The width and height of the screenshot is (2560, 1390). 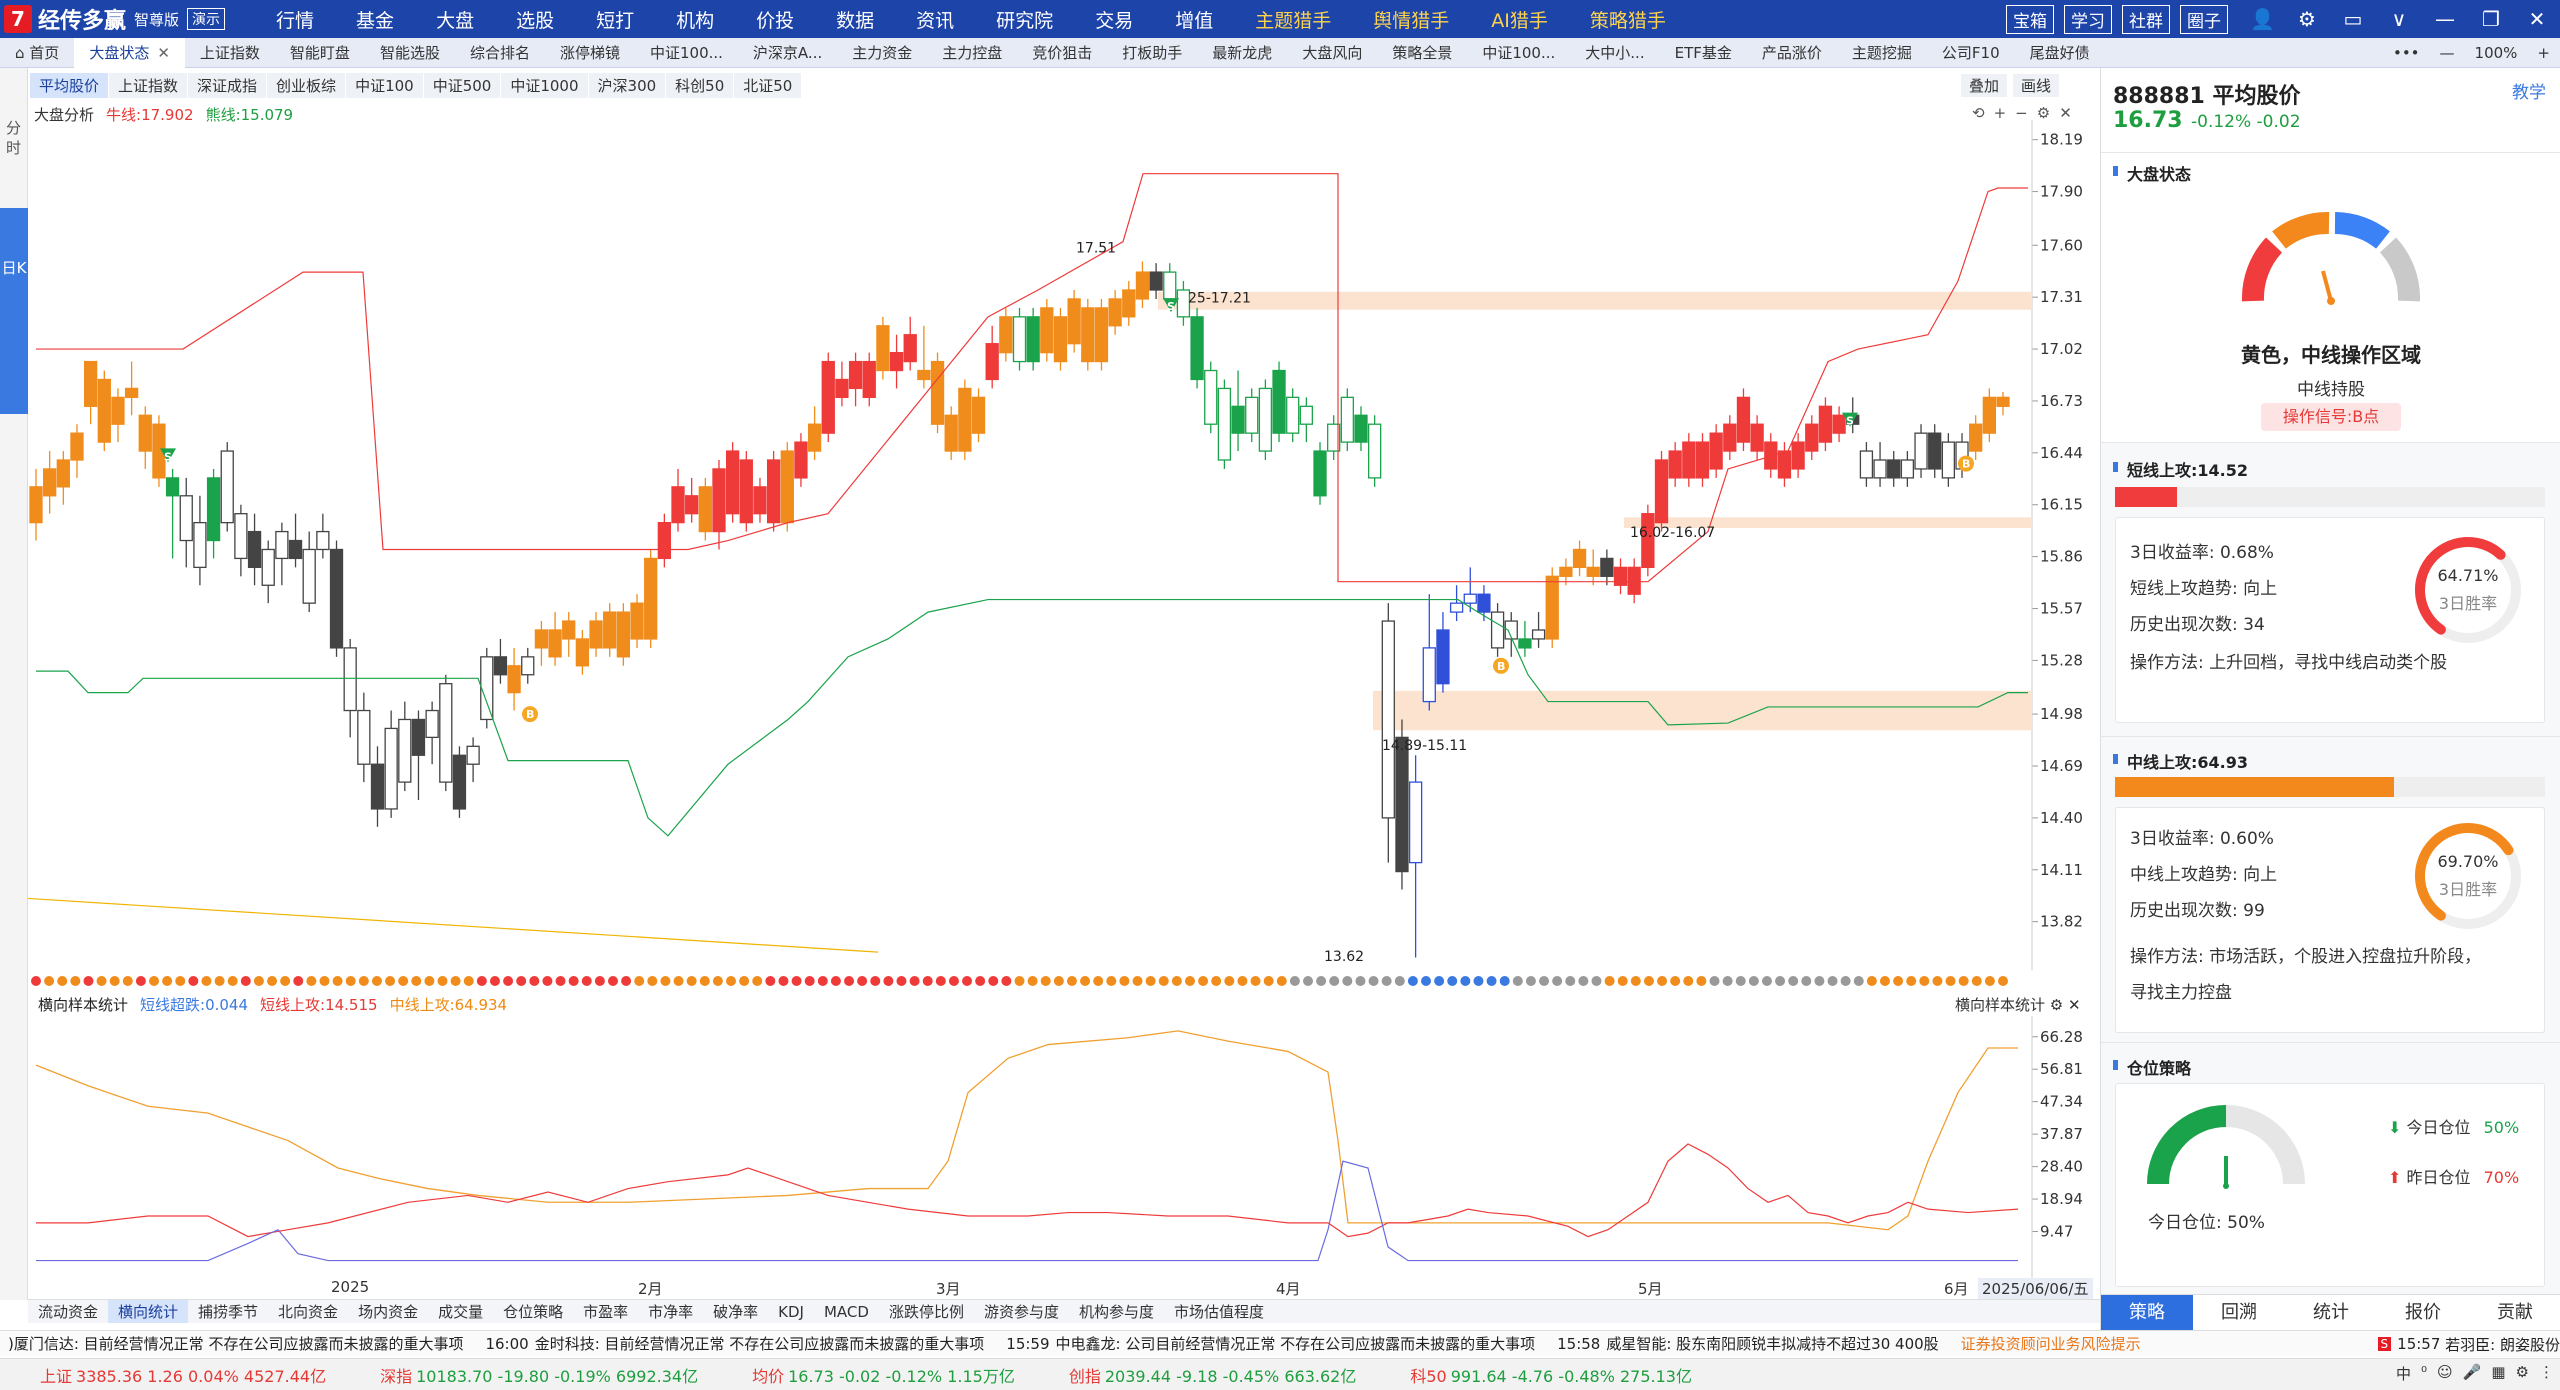 What do you see at coordinates (1332, 53) in the screenshot?
I see `page-tab: 大盘风向` at bounding box center [1332, 53].